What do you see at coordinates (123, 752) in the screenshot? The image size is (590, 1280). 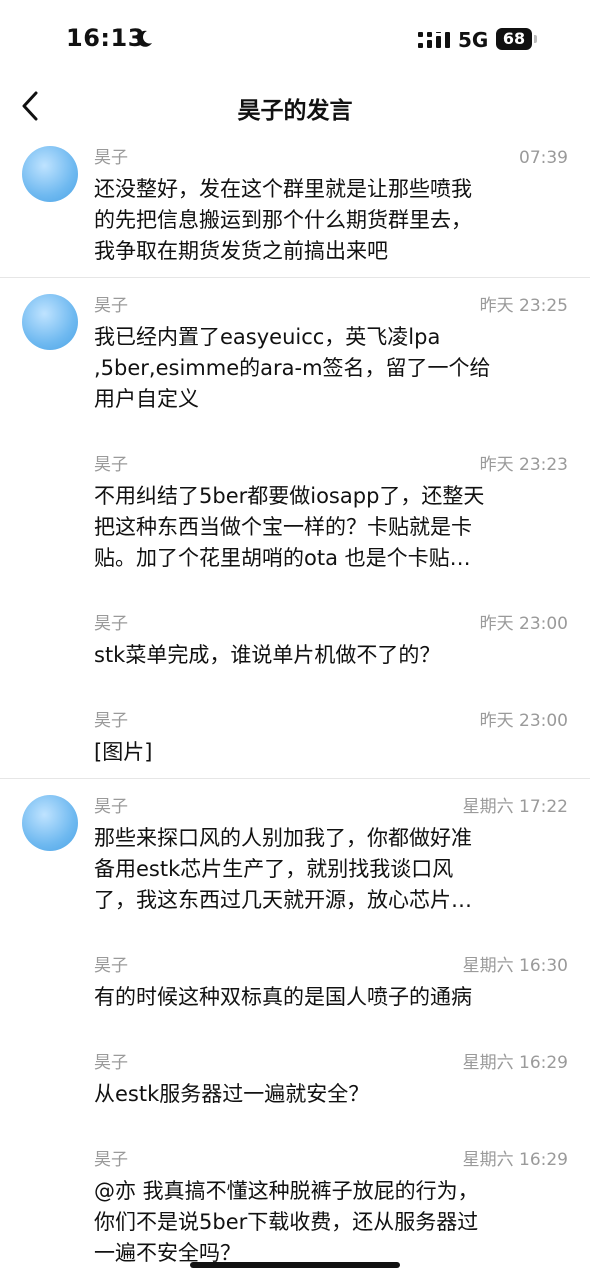 I see `message-text: [图片]` at bounding box center [123, 752].